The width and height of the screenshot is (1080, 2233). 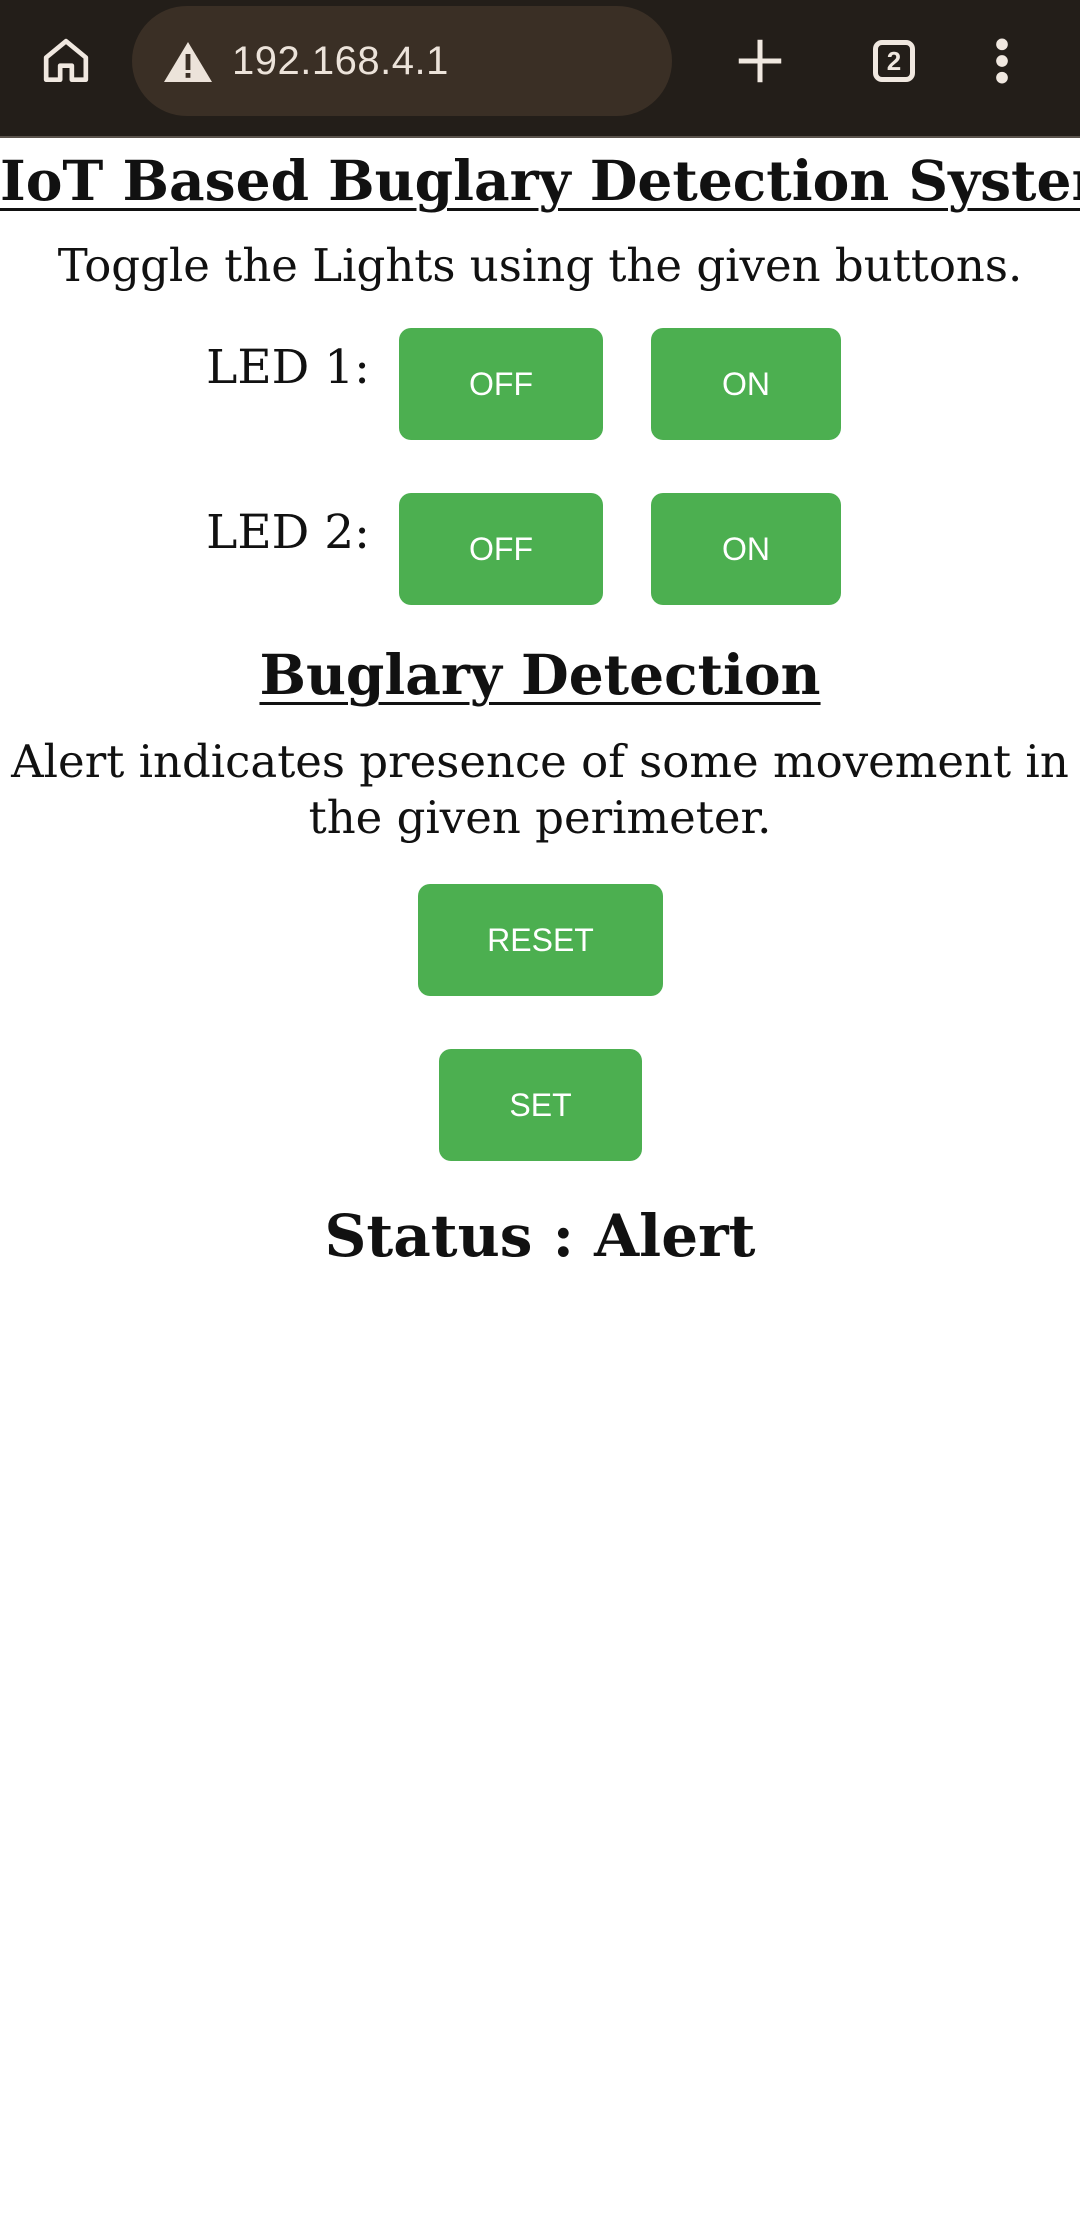 I want to click on reset-button: RESET, so click(x=540, y=940).